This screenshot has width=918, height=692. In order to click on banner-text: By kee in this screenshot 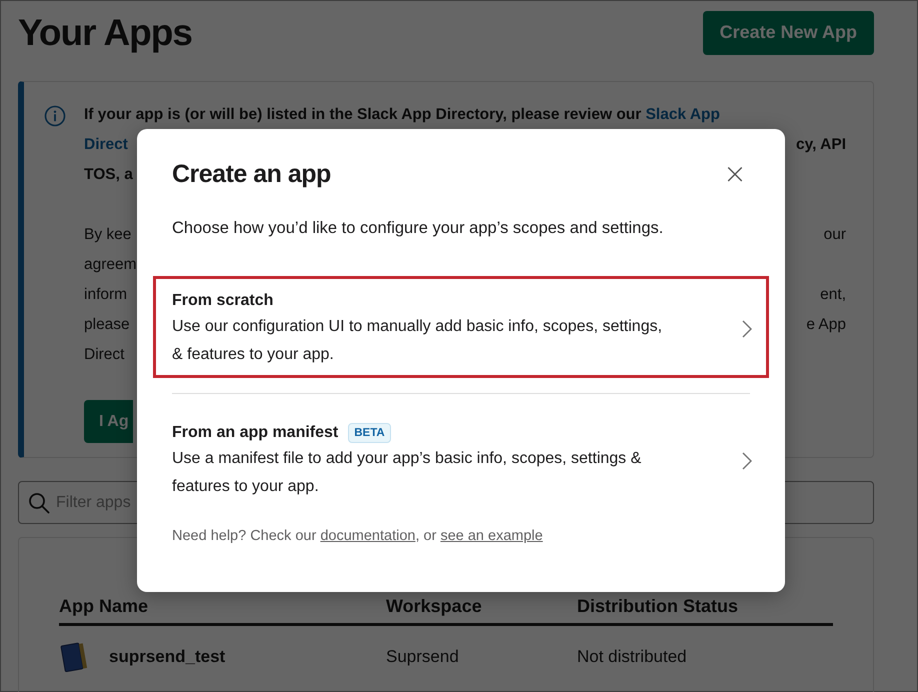, I will do `click(108, 234)`.